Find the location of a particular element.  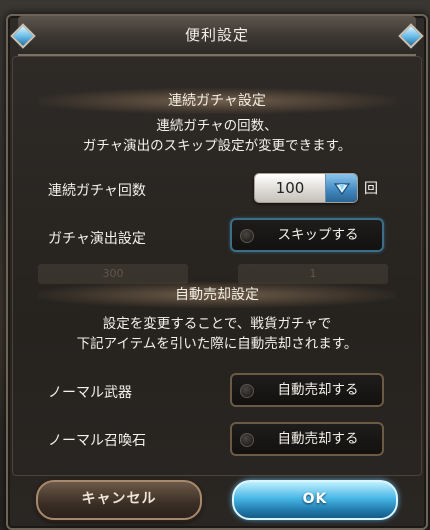

cancel-button-label: キャンセル is located at coordinates (119, 499).